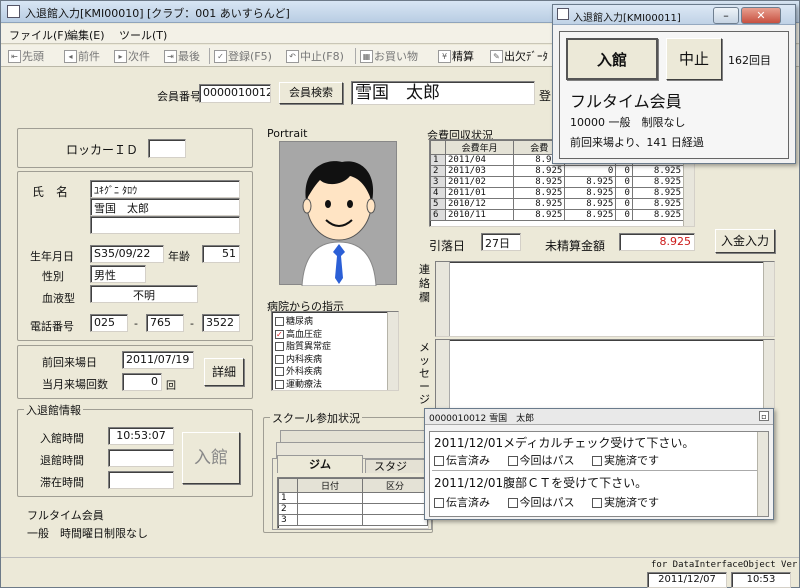 The image size is (800, 588). What do you see at coordinates (745, 241) in the screenshot?
I see `deposit-button: 入金入力` at bounding box center [745, 241].